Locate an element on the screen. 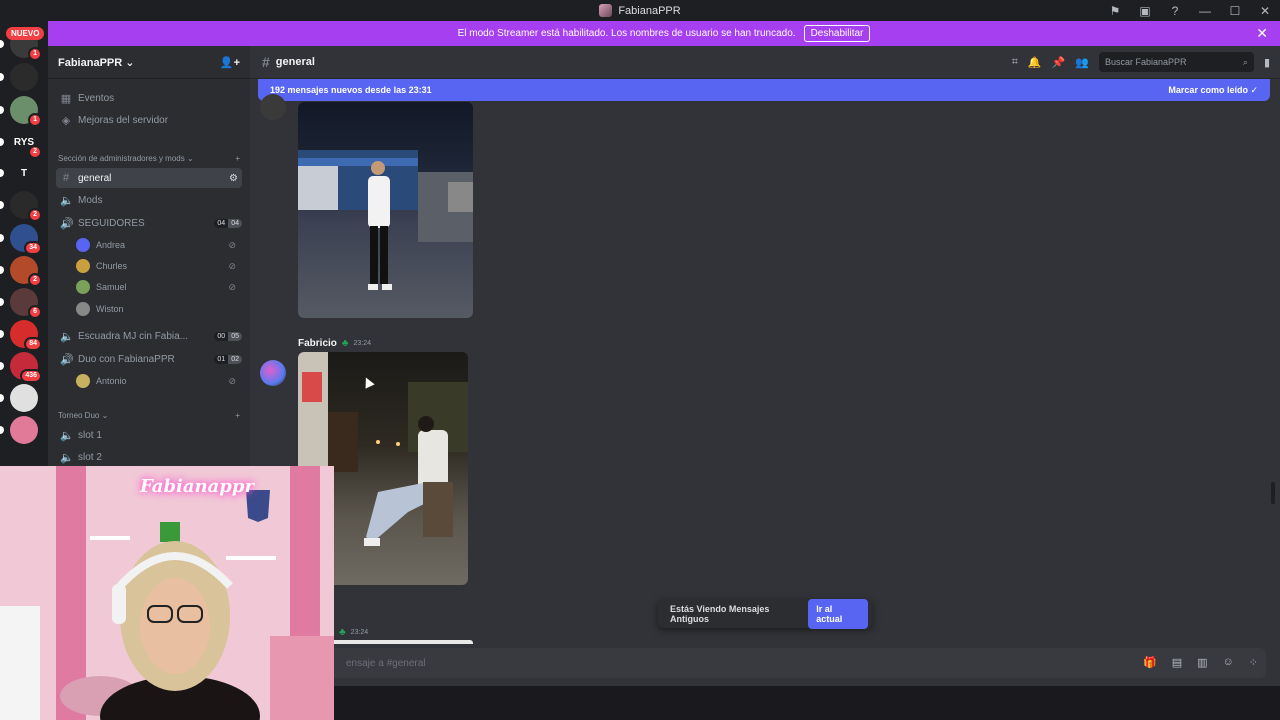 The image size is (1280, 720). inbox-icon: ▮ is located at coordinates (1267, 62).